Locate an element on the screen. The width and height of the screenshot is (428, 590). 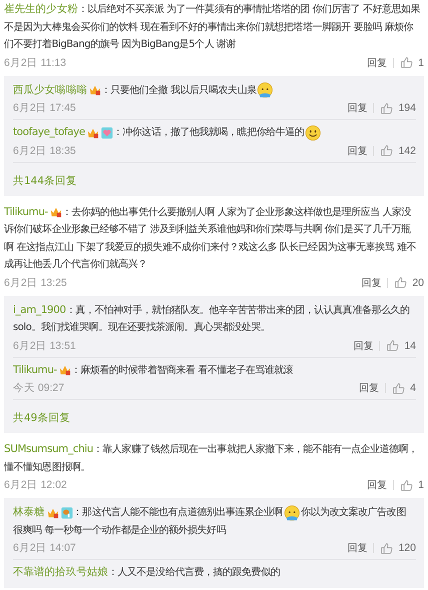
comment-text: 啊 在这指点江山 下架了我爱豆的损失难不成你们来付？戏这么多 队长已经因为这事无辜挨骂 难不 is located at coordinates (210, 247).